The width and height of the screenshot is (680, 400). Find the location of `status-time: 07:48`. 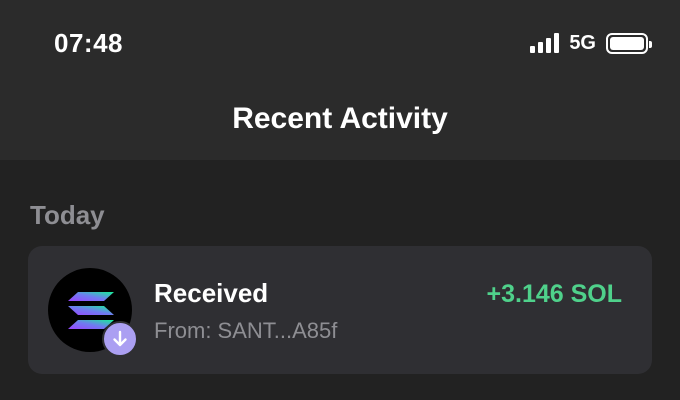

status-time: 07:48 is located at coordinates (88, 43).